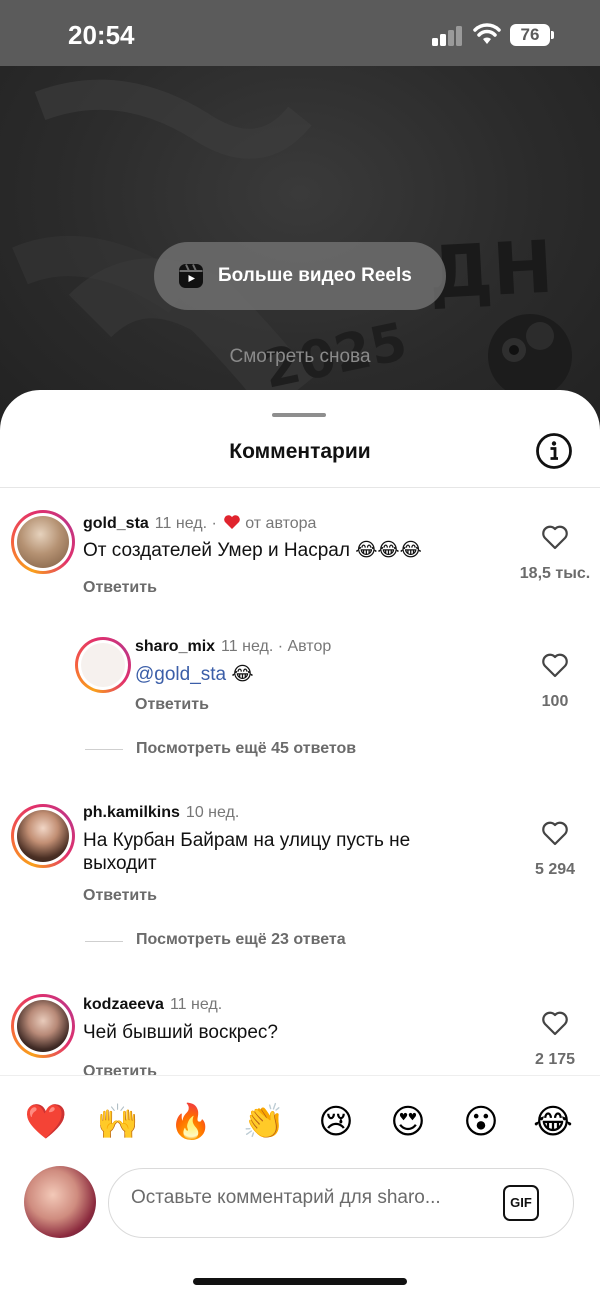 This screenshot has width=600, height=1298. What do you see at coordinates (299, 415) in the screenshot?
I see `sheet-grabber` at bounding box center [299, 415].